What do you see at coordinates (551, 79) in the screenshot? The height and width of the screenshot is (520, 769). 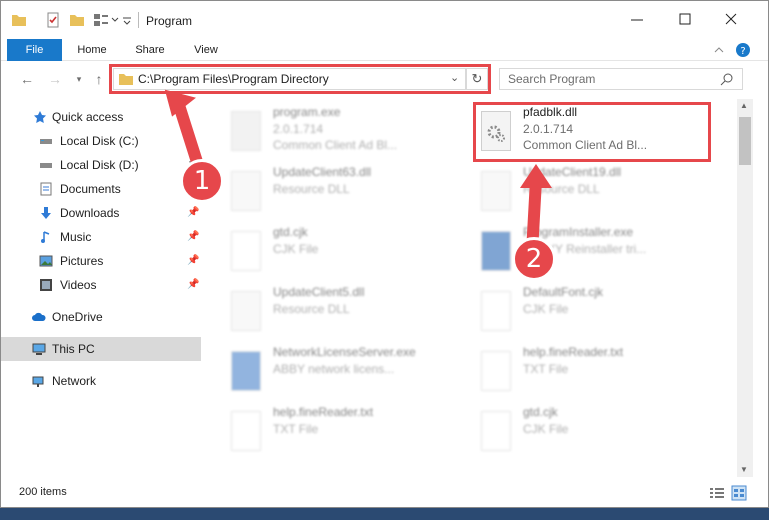 I see `search-input: Search Program` at bounding box center [551, 79].